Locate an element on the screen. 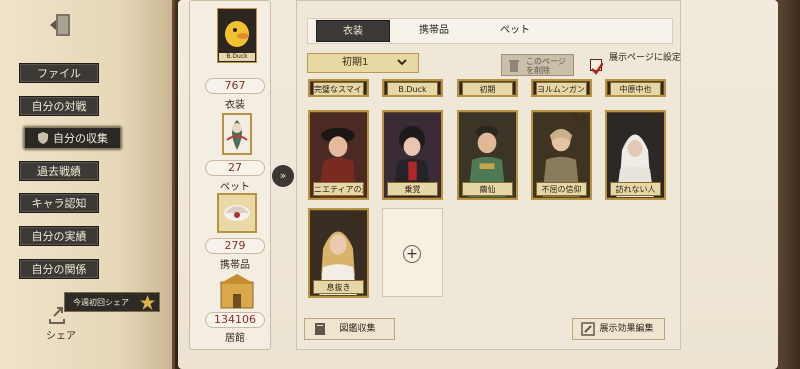 Image resolution: width=800 pixels, height=369 pixels. card-name: 訪れない人 is located at coordinates (635, 189).